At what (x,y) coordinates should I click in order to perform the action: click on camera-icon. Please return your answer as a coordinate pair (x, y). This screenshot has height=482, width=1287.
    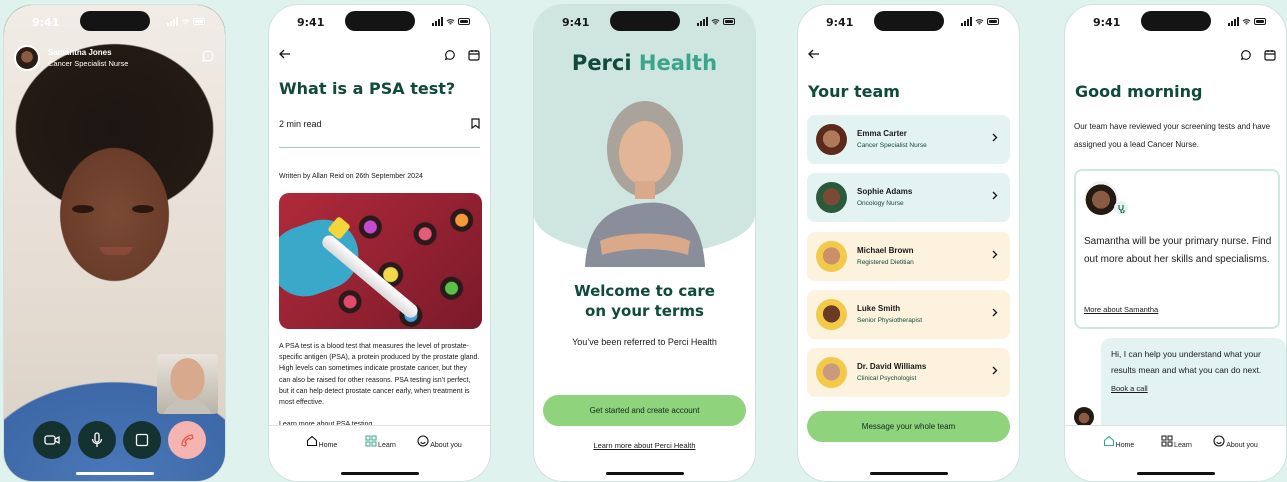
    Looking at the image, I should click on (52, 440).